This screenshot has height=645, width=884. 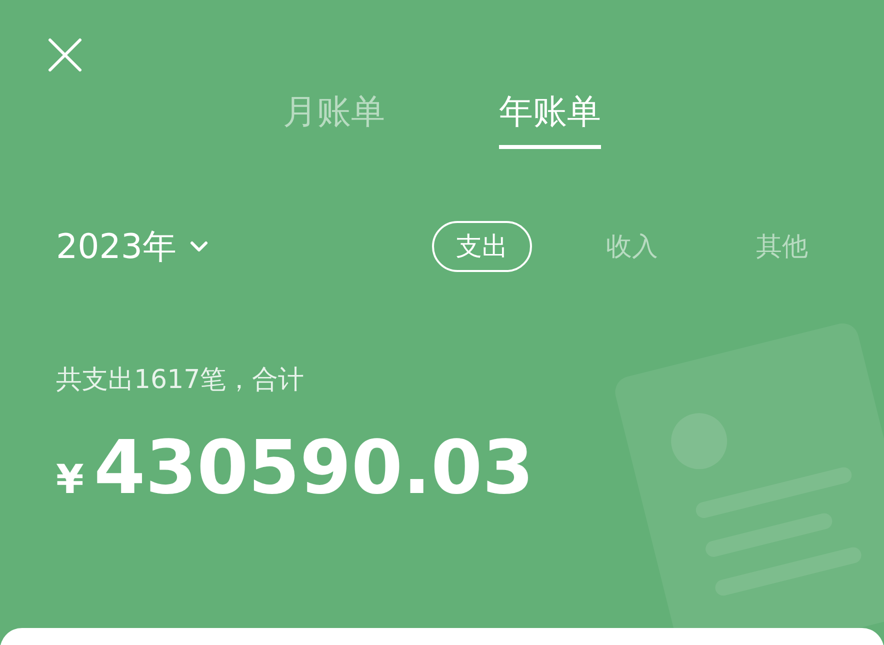 What do you see at coordinates (632, 246) in the screenshot?
I see `filter-tab: 收入` at bounding box center [632, 246].